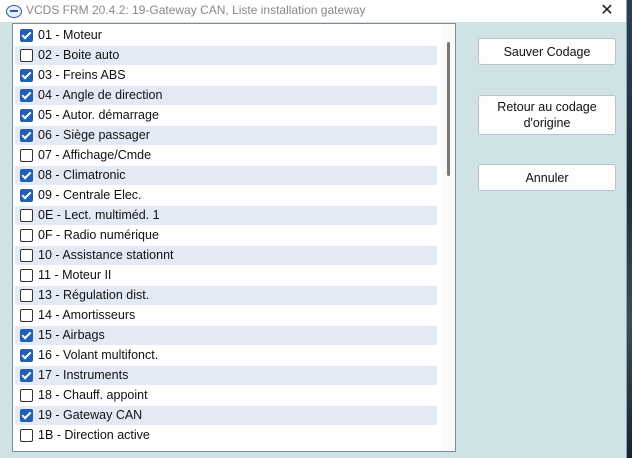 This screenshot has height=458, width=632. Describe the element at coordinates (448, 109) in the screenshot. I see `scrollbar-thumb` at that location.